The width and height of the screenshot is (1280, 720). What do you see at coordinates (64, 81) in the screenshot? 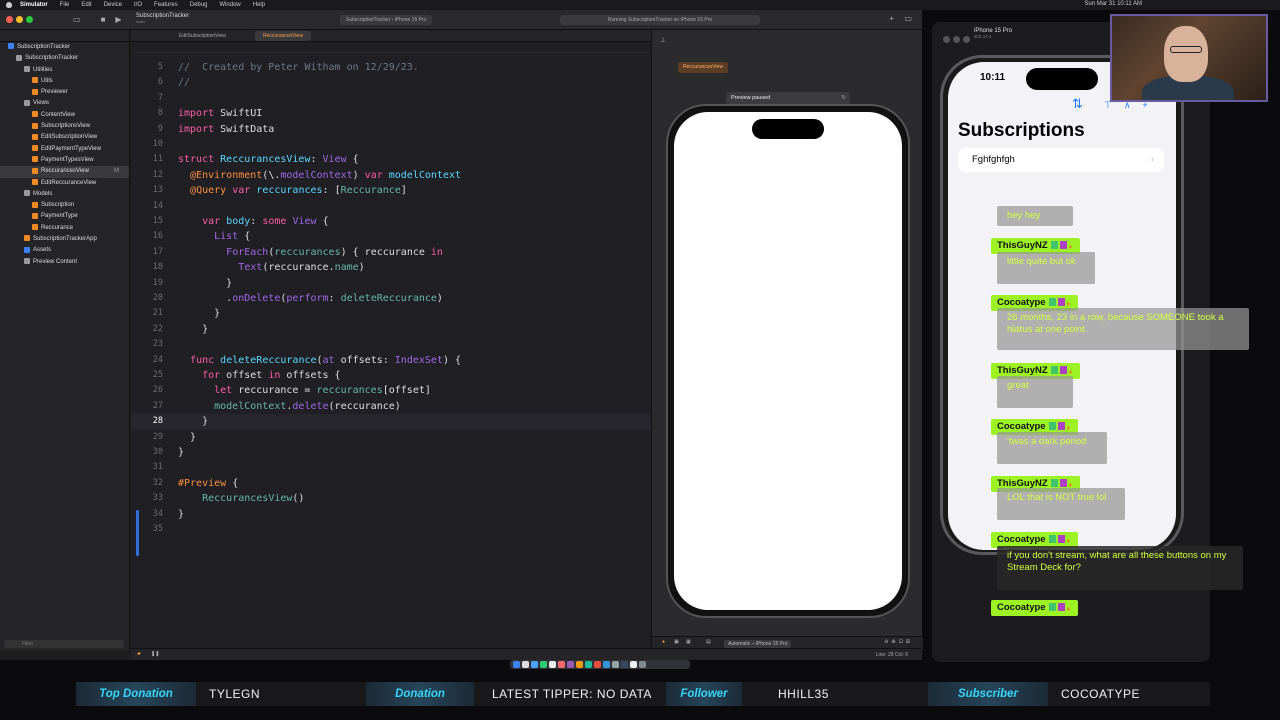
I see `navigator-item: Utils` at bounding box center [64, 81].